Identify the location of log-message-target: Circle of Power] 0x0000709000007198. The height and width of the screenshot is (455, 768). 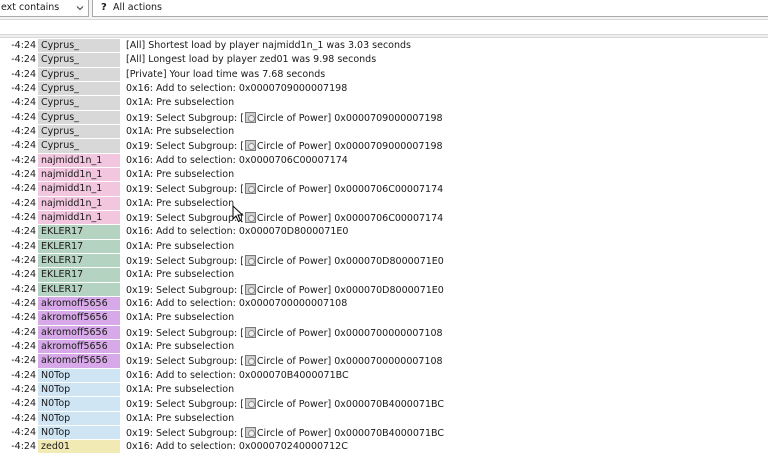
(349, 118).